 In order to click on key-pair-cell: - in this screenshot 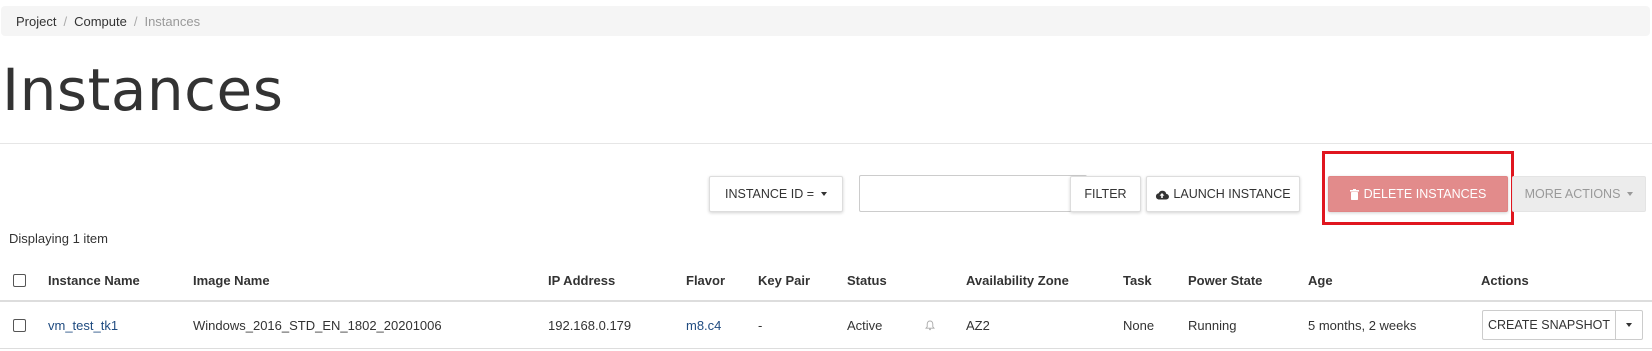, I will do `click(760, 325)`.